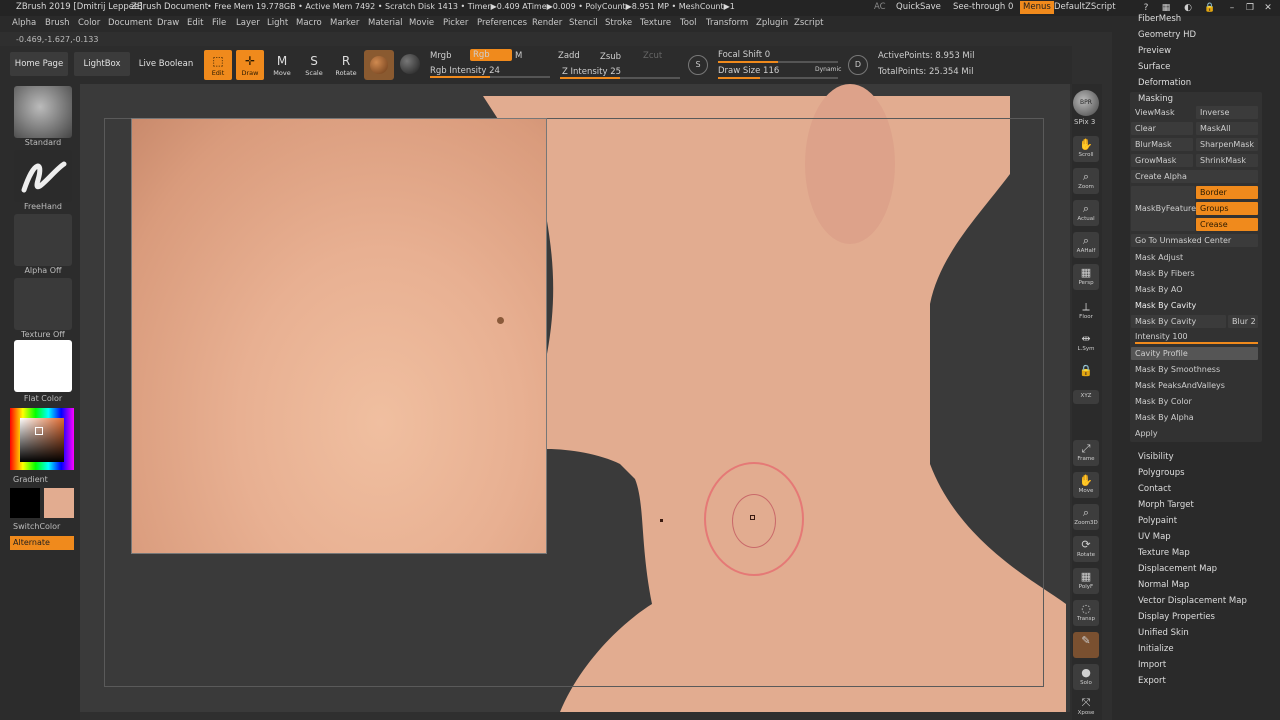  What do you see at coordinates (1086, 181) in the screenshot?
I see `zoom-button: ⌕ Zoom` at bounding box center [1086, 181].